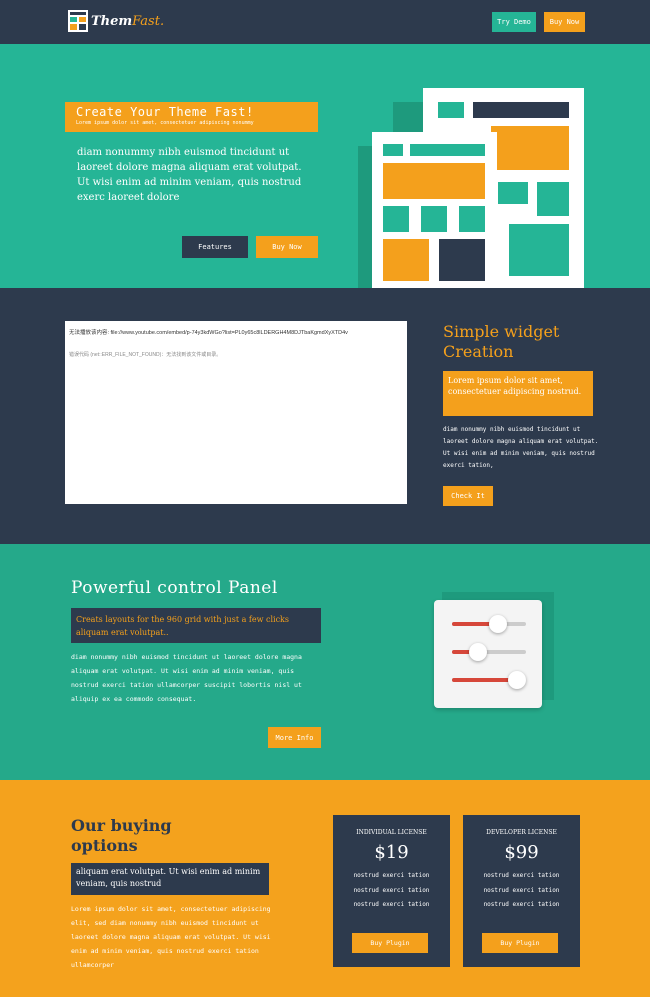 This screenshot has height=997, width=650. Describe the element at coordinates (564, 22) in the screenshot. I see `nav-buy-now-button: Buy Now` at that location.